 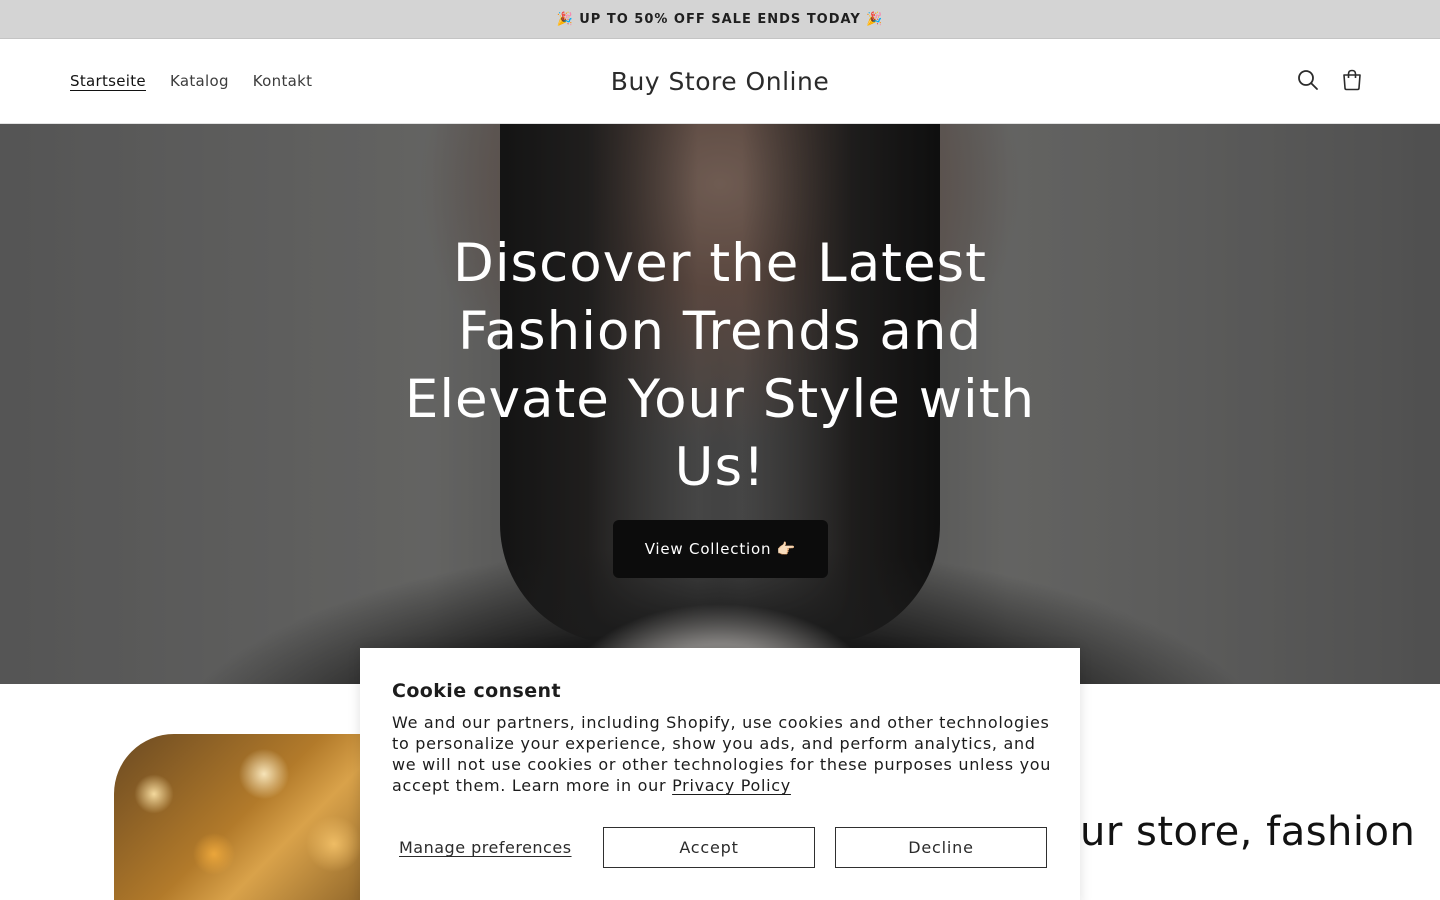 I want to click on feature-heading: ur store, fashion, so click(x=1248, y=832).